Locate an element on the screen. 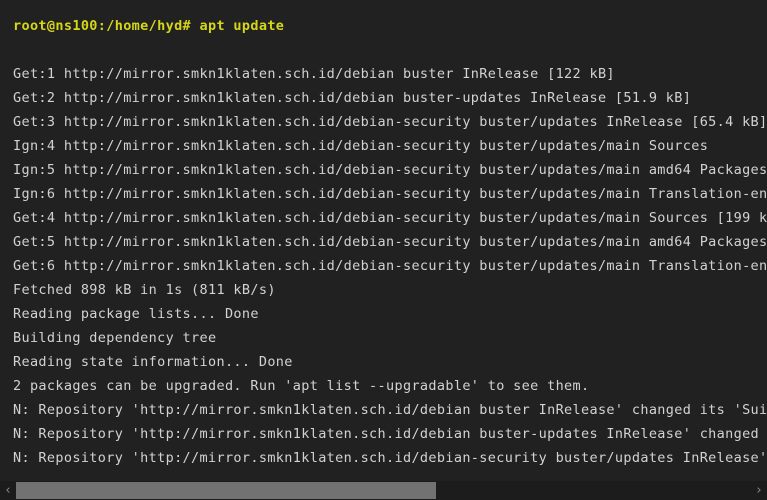 The image size is (767, 500). terminal-output-line: Building dependency tree is located at coordinates (115, 338).